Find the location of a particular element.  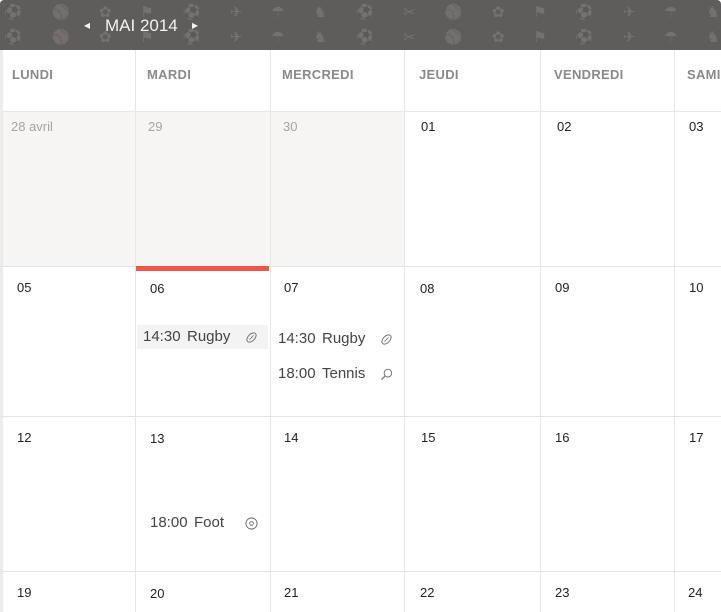

previous-month-cells is located at coordinates (202, 189).